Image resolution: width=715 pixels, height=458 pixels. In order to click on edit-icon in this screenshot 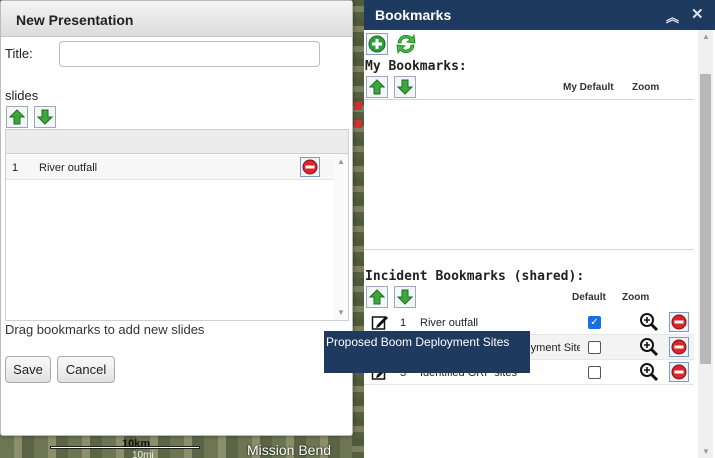, I will do `click(380, 322)`.